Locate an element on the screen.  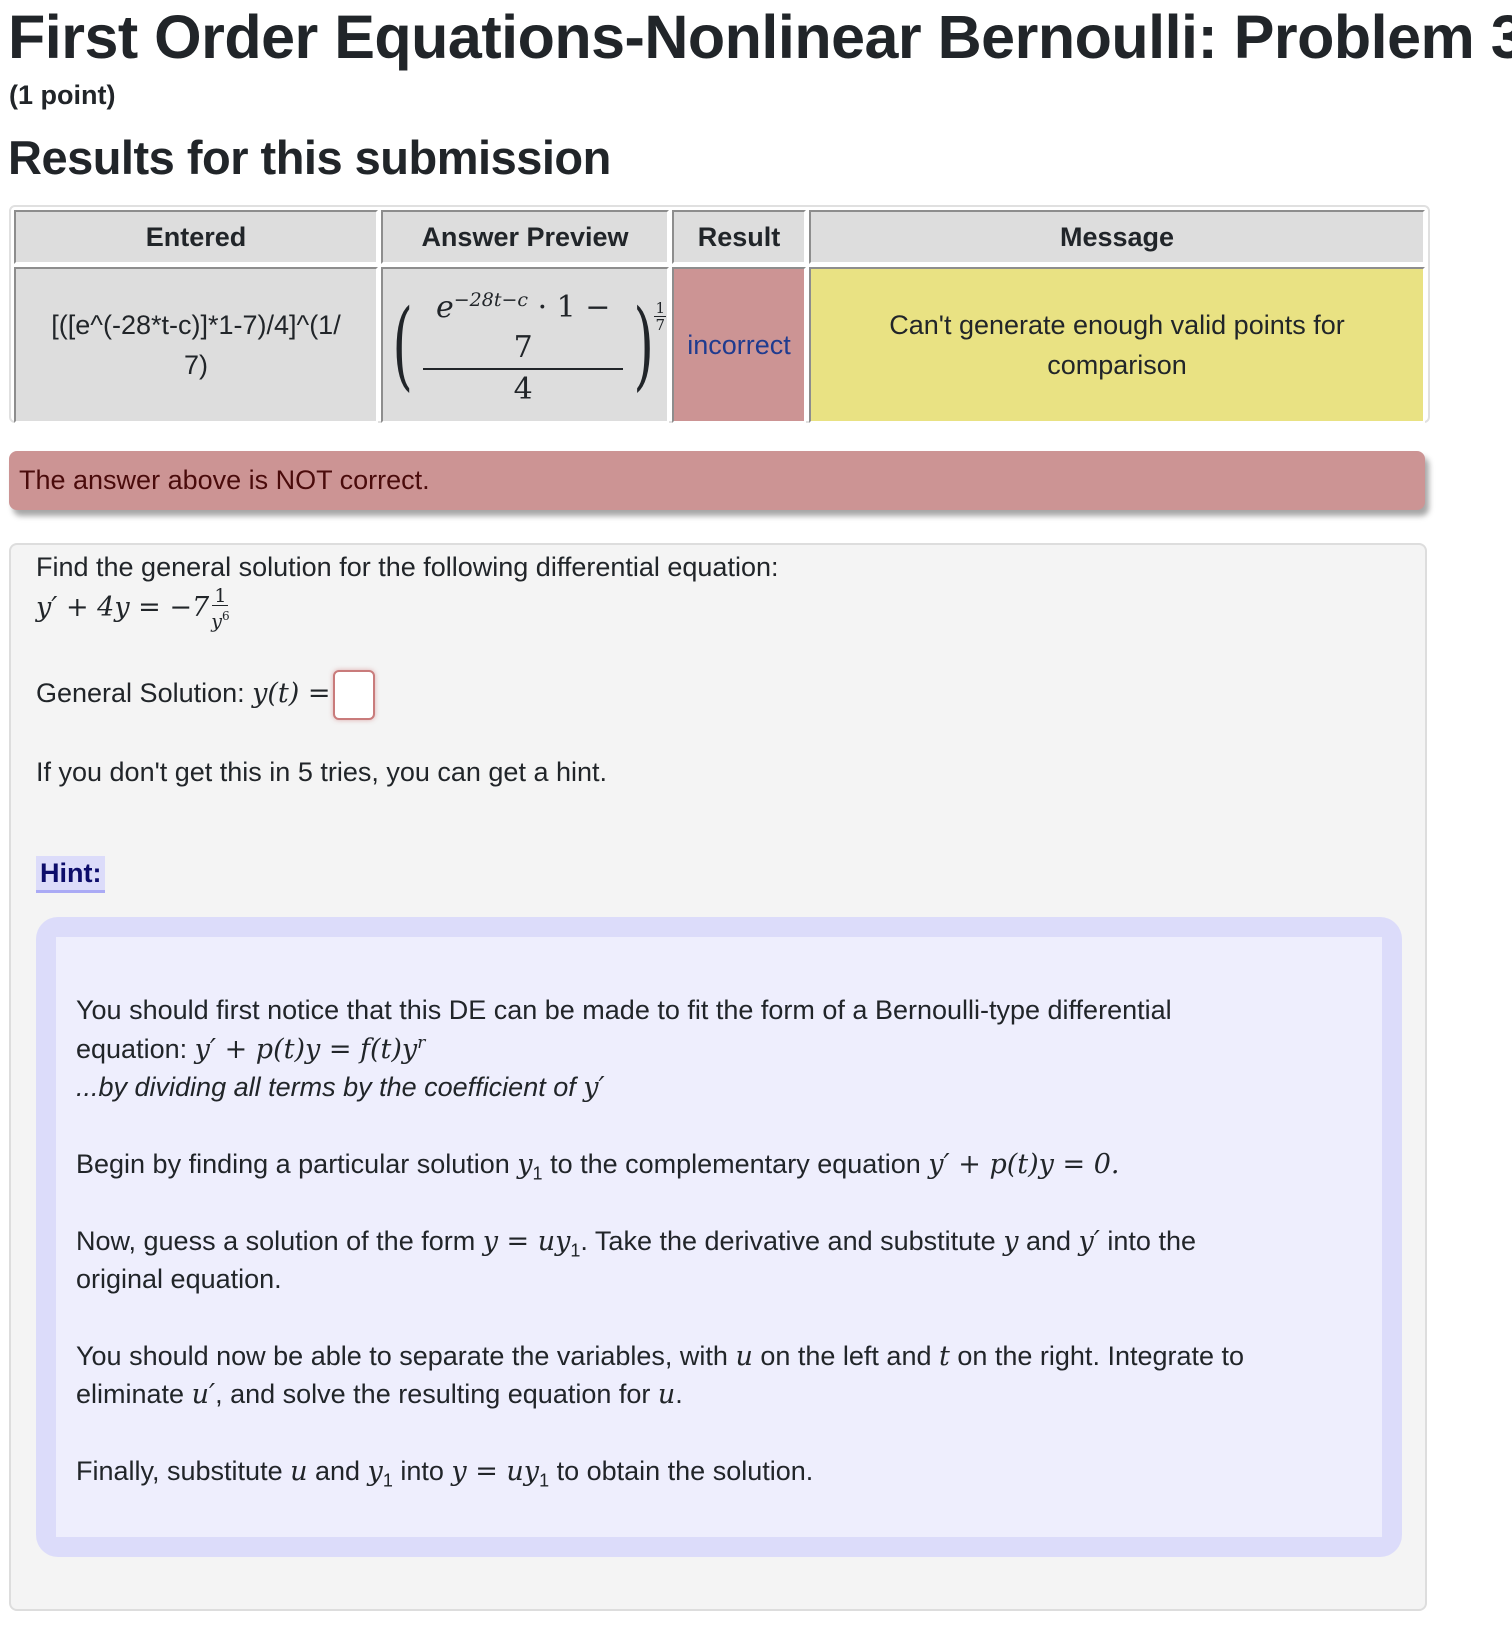
right-paren: ) is located at coordinates (644, 345).